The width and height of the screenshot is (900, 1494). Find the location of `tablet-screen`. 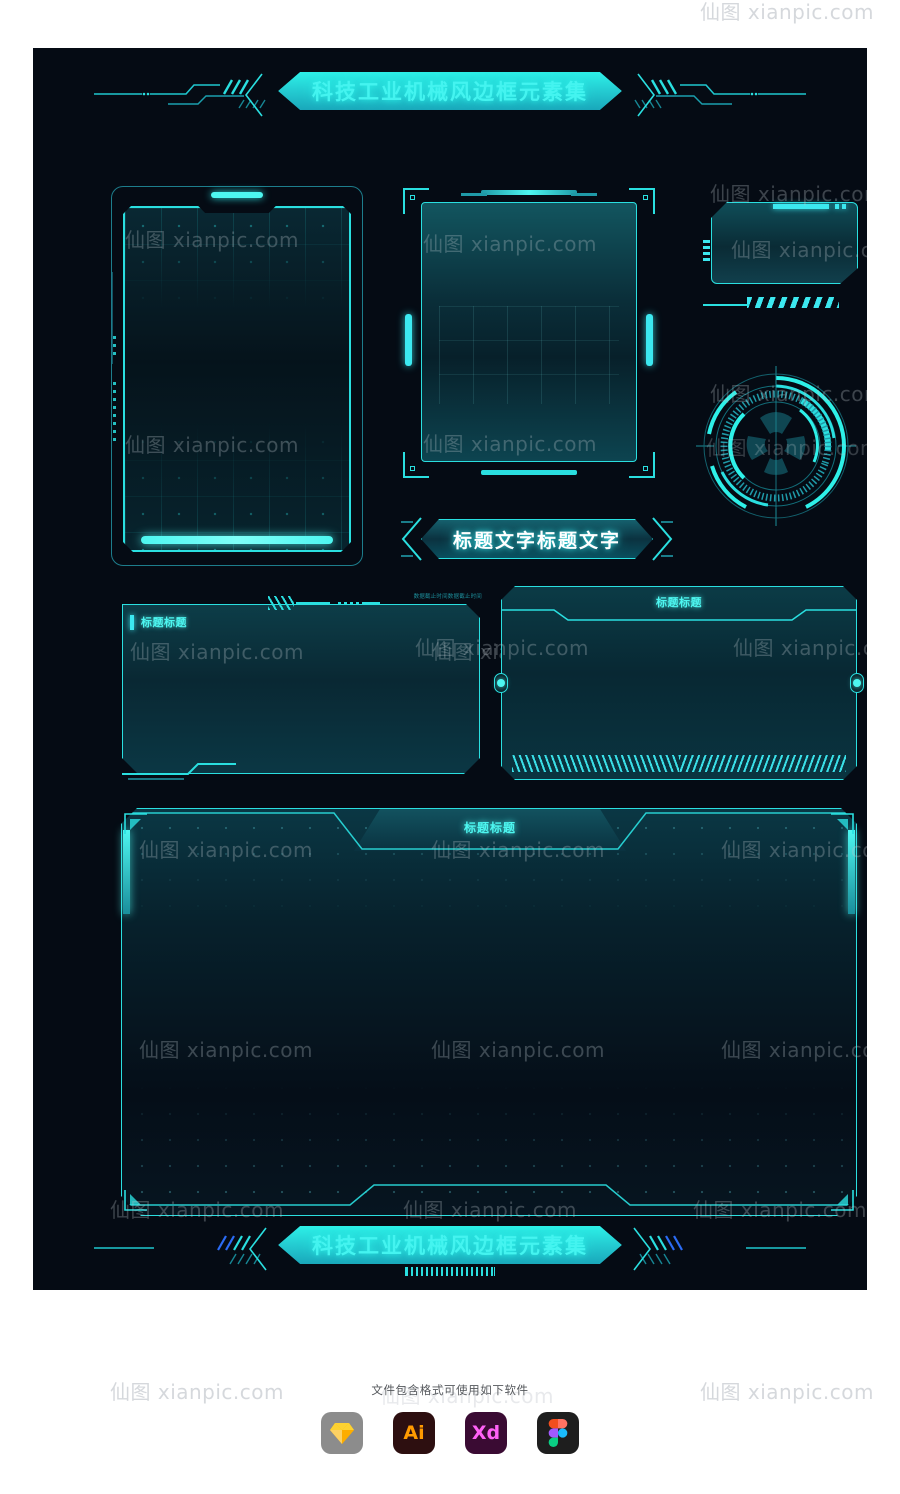

tablet-screen is located at coordinates (237, 379).